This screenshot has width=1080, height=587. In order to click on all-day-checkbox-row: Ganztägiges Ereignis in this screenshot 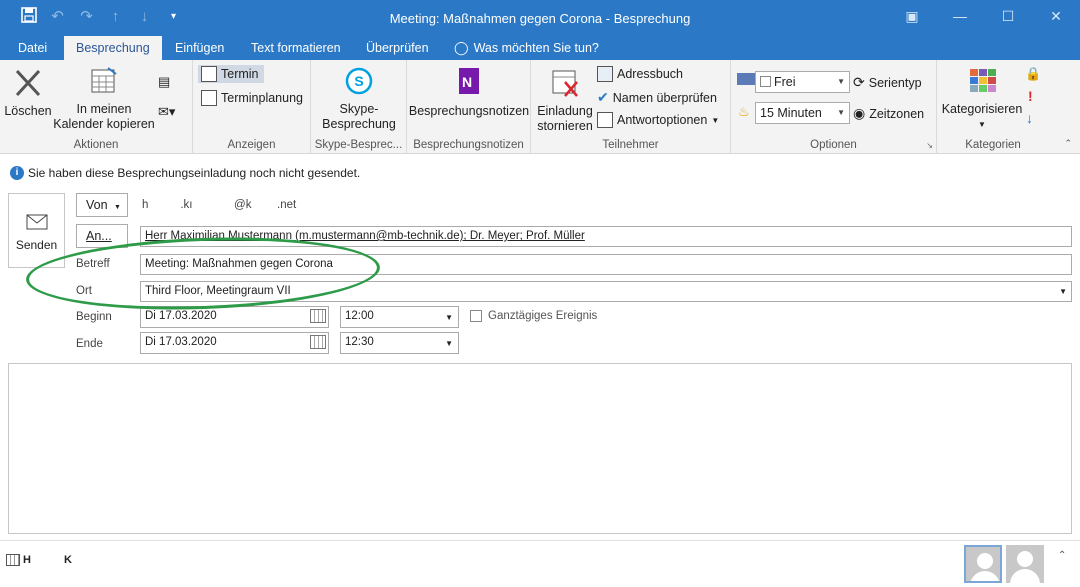, I will do `click(533, 316)`.